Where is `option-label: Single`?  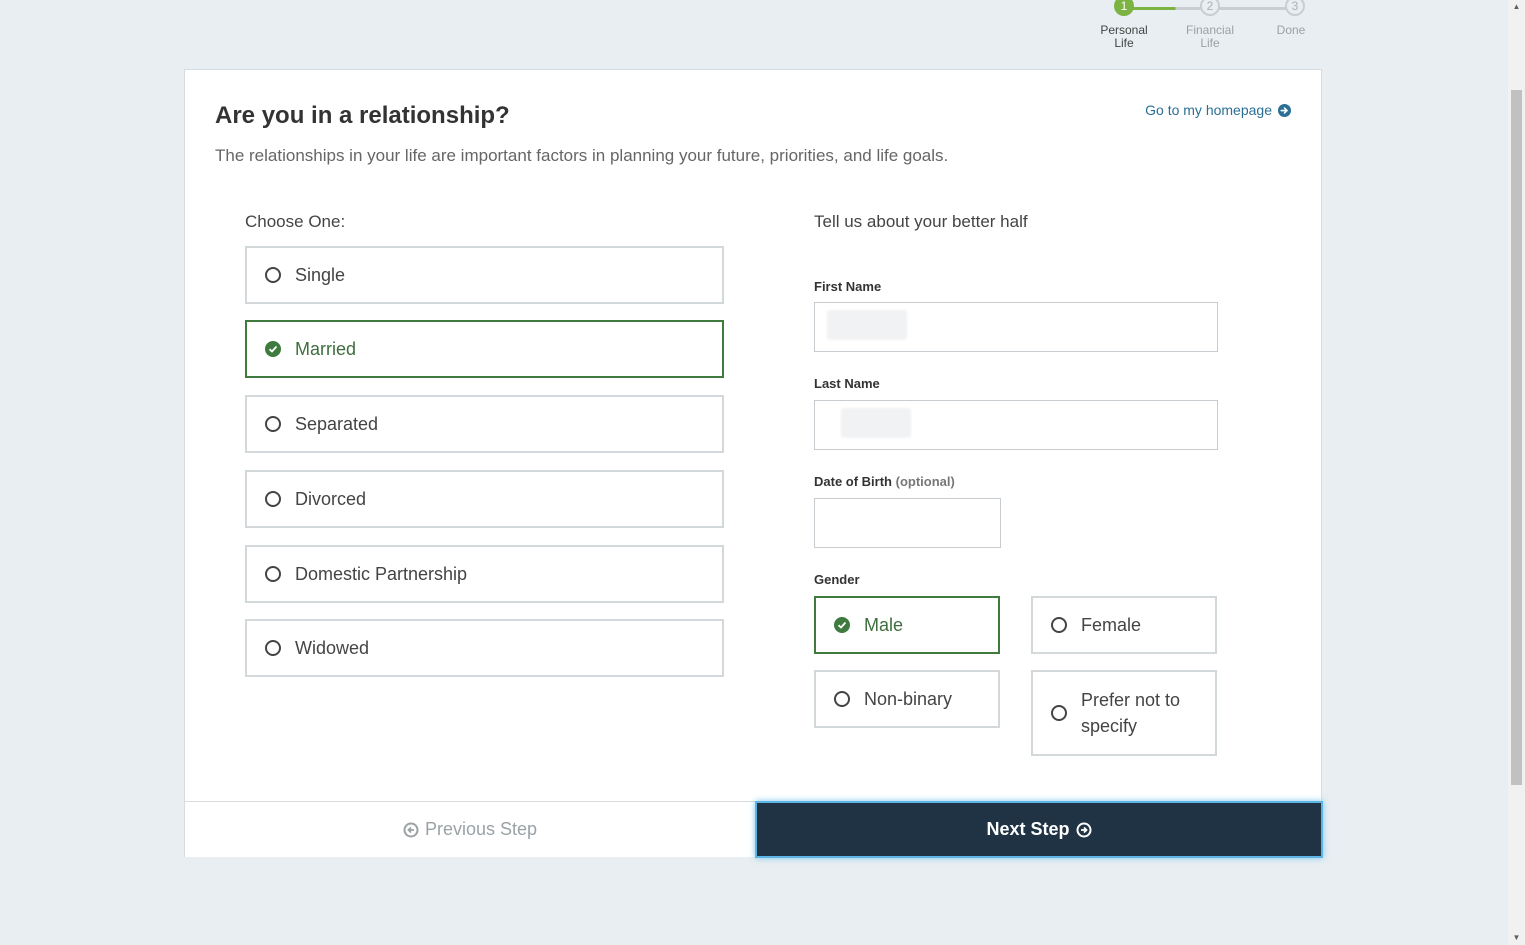 option-label: Single is located at coordinates (320, 274).